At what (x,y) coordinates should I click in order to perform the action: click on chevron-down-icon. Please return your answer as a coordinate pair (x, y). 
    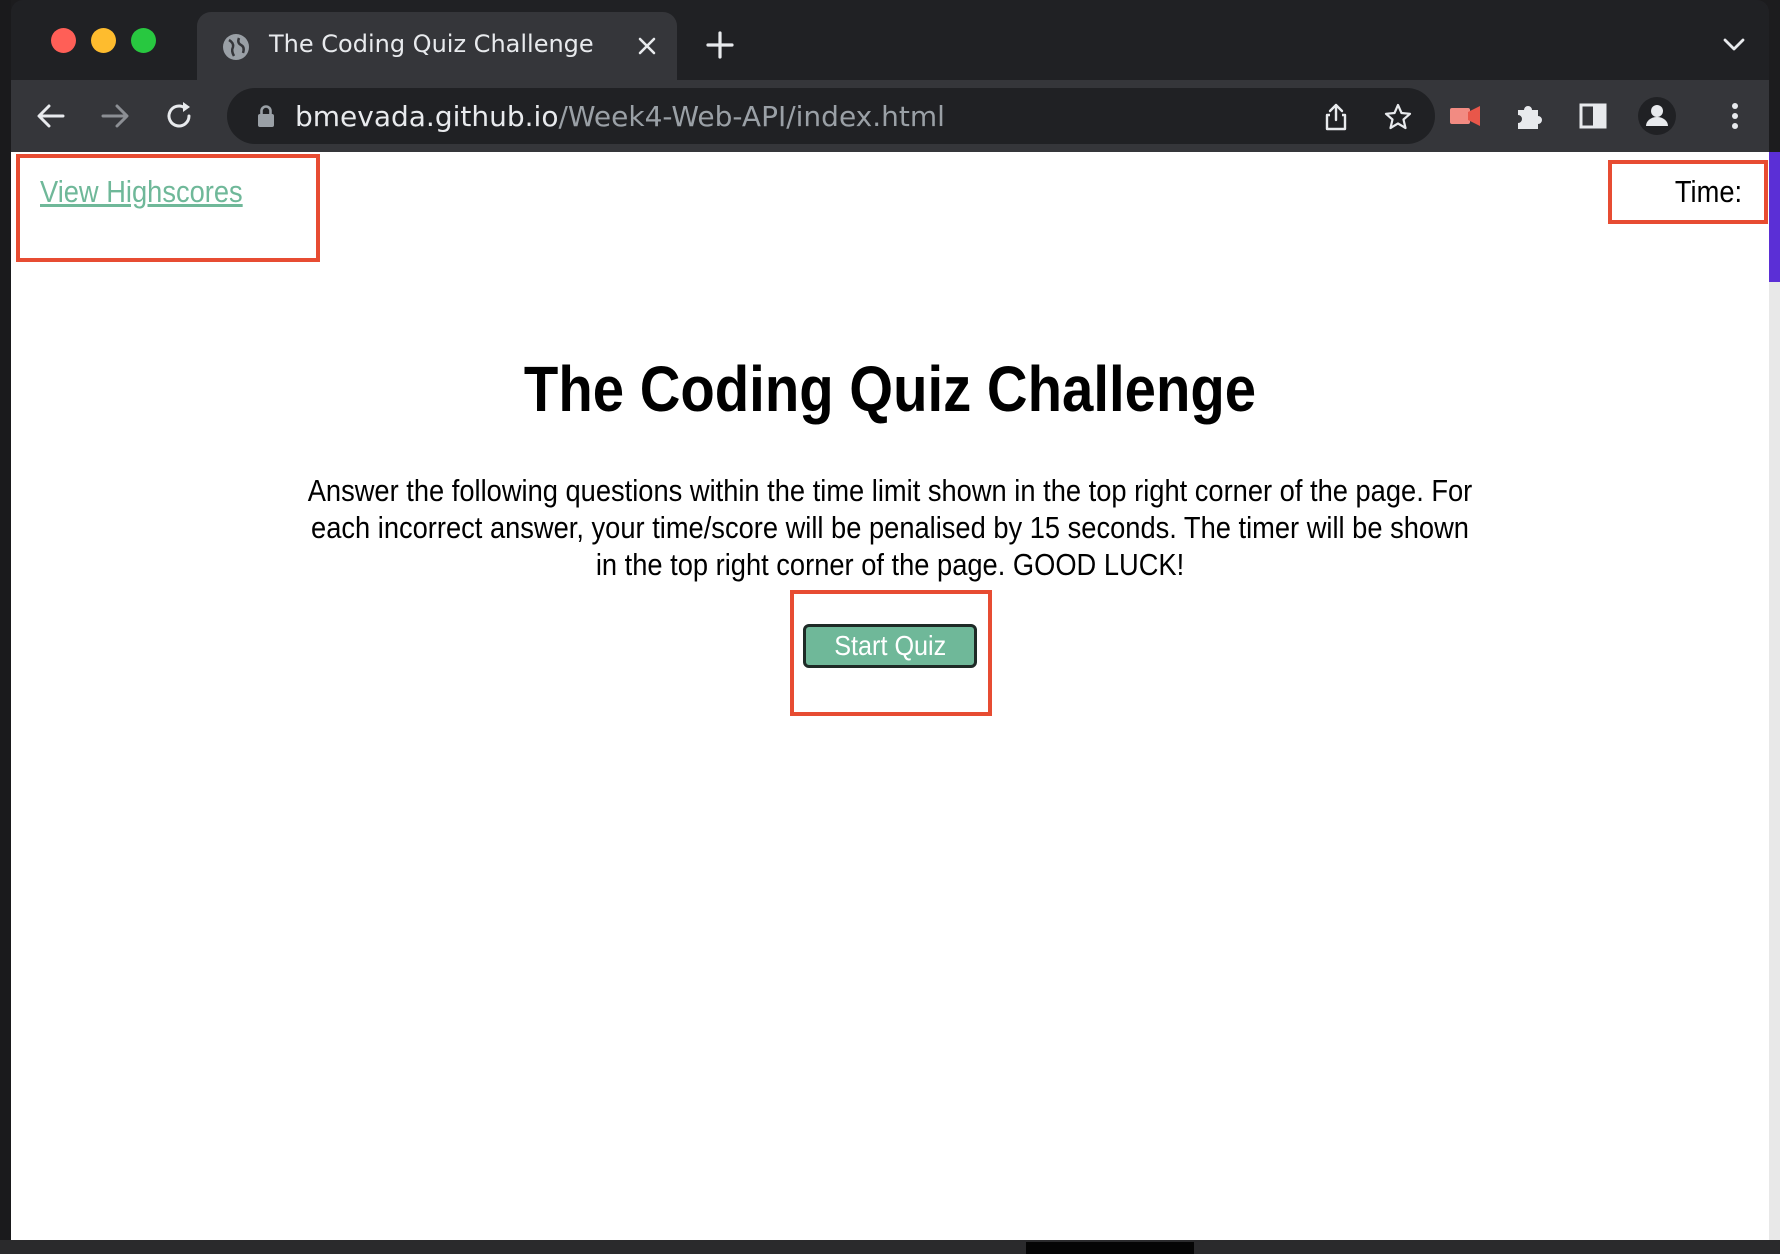
    Looking at the image, I should click on (1734, 44).